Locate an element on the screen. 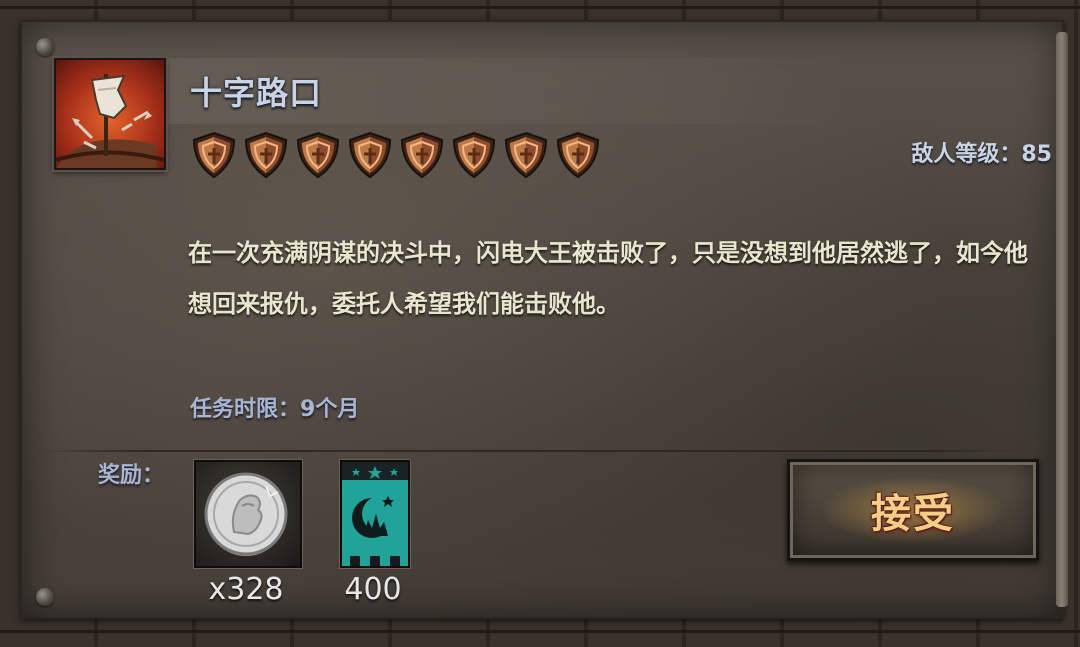 The image size is (1080, 647). title-band is located at coordinates (452, 91).